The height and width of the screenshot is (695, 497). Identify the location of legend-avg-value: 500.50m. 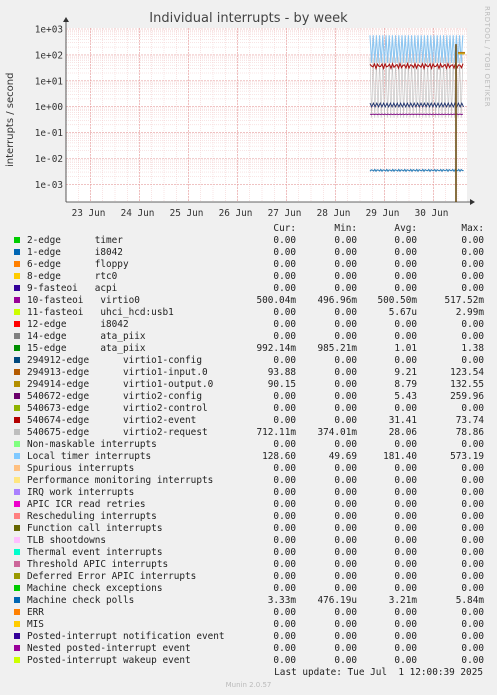
(397, 300).